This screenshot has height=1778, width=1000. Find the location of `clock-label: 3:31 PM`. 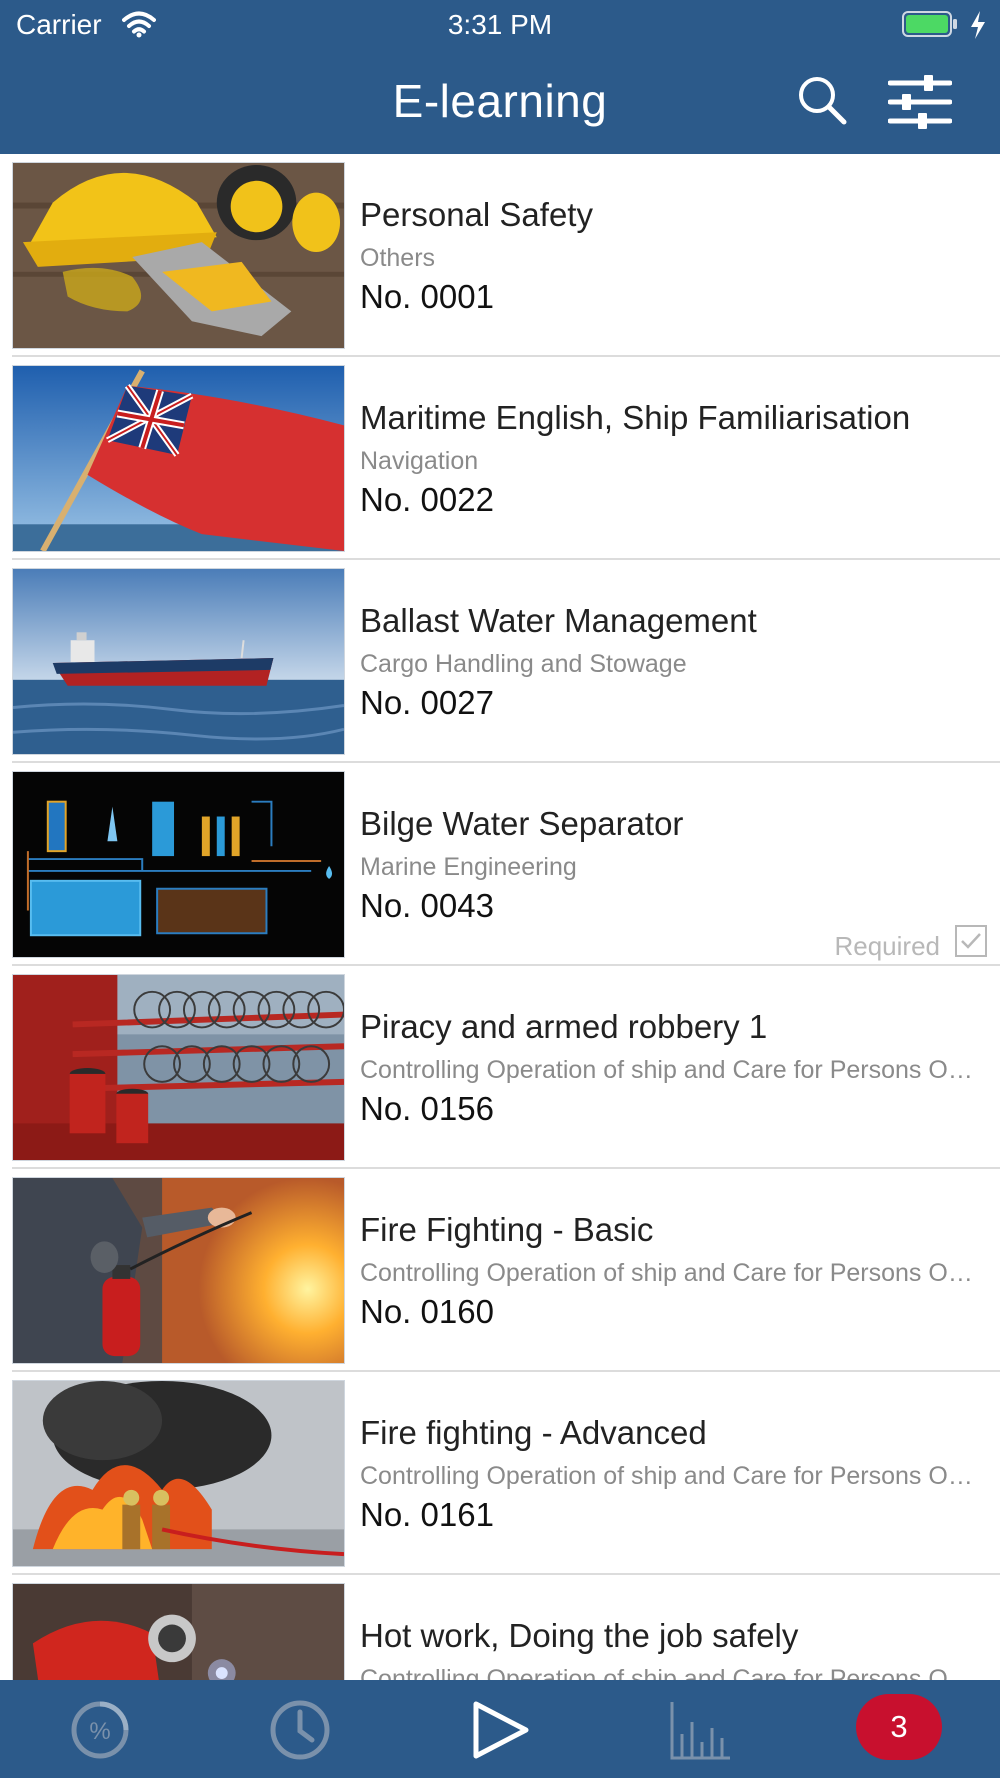

clock-label: 3:31 PM is located at coordinates (500, 24).